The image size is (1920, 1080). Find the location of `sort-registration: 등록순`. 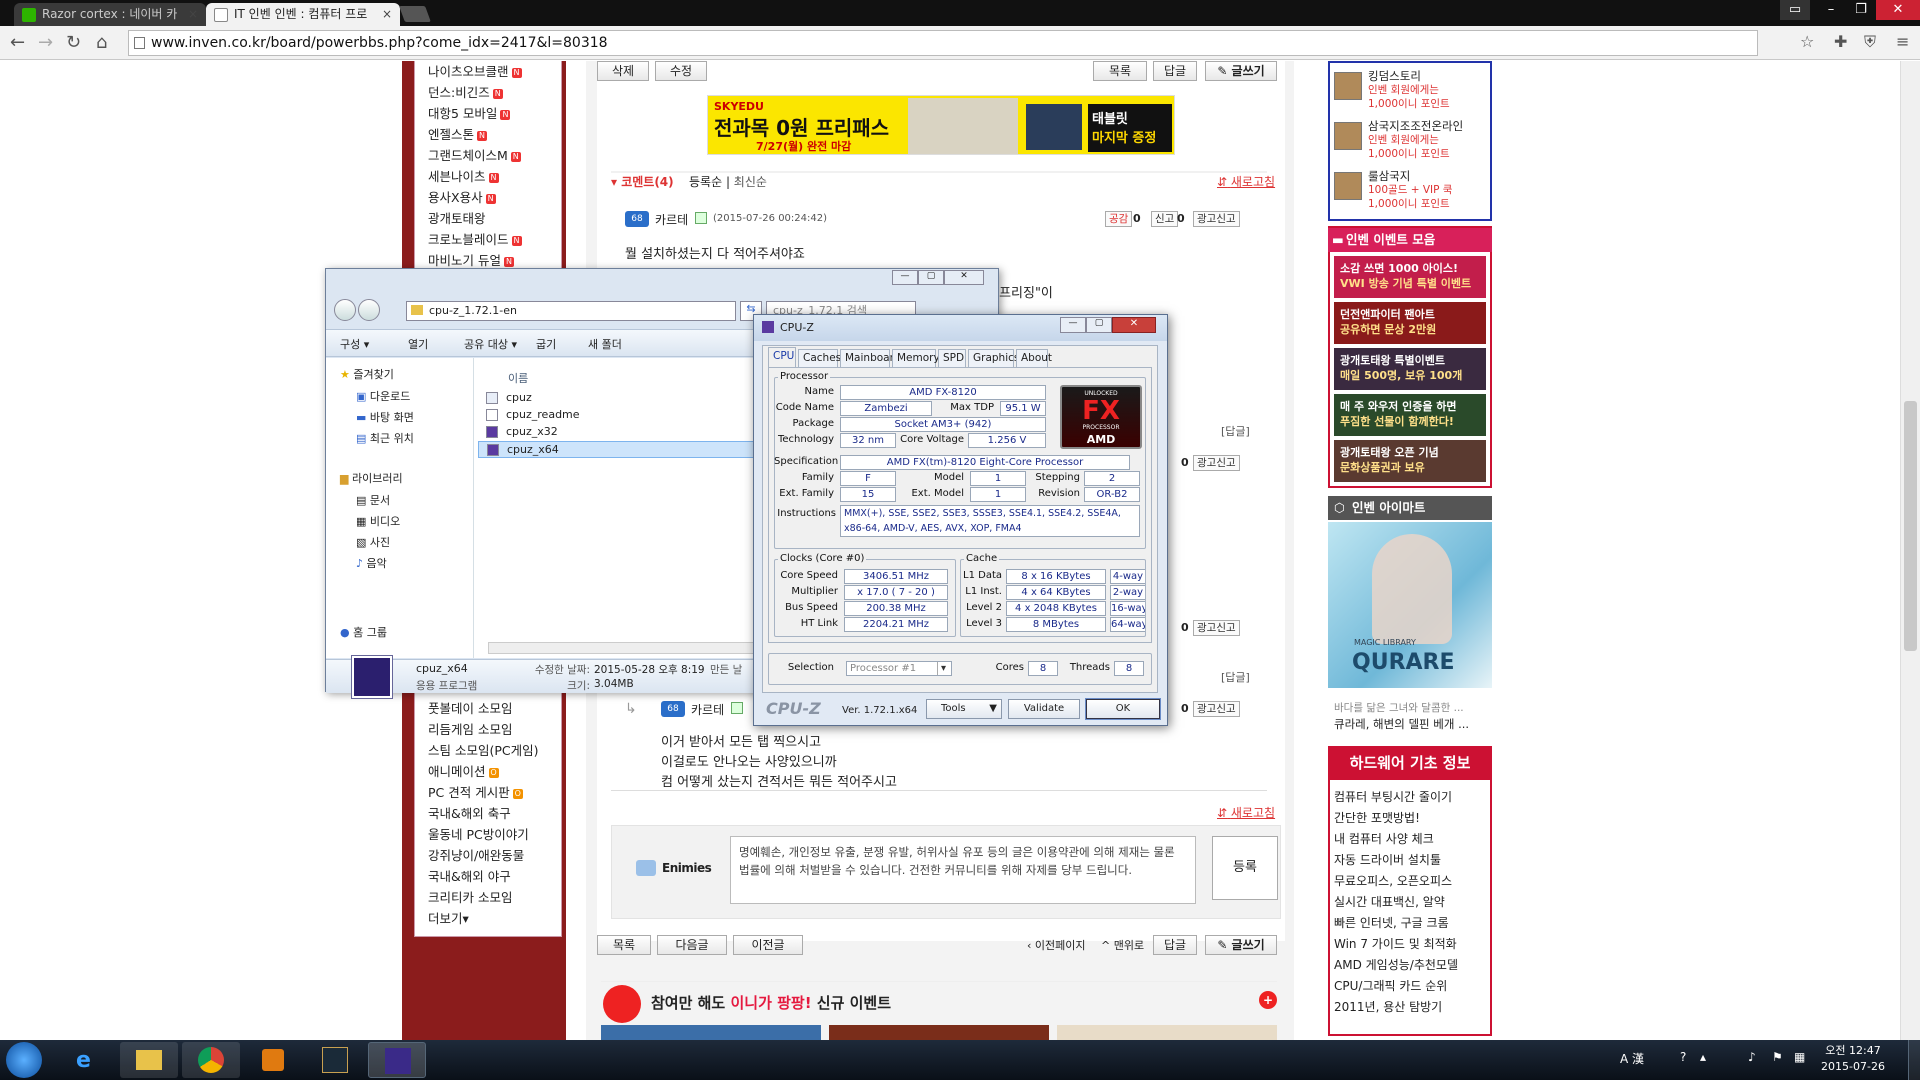

sort-registration: 등록순 is located at coordinates (705, 182).